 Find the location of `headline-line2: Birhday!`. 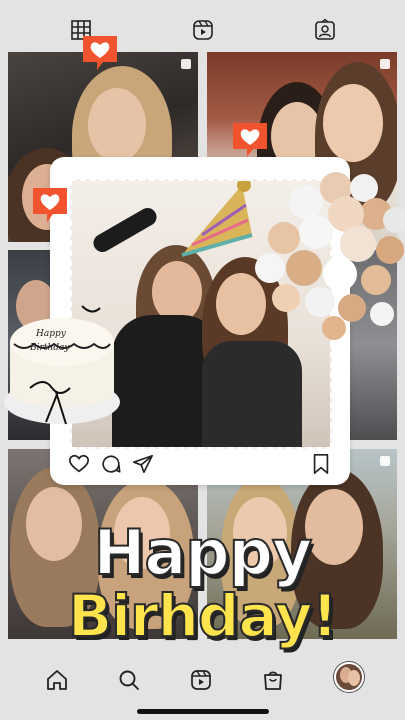

headline-line2: Birhday! is located at coordinates (203, 616).